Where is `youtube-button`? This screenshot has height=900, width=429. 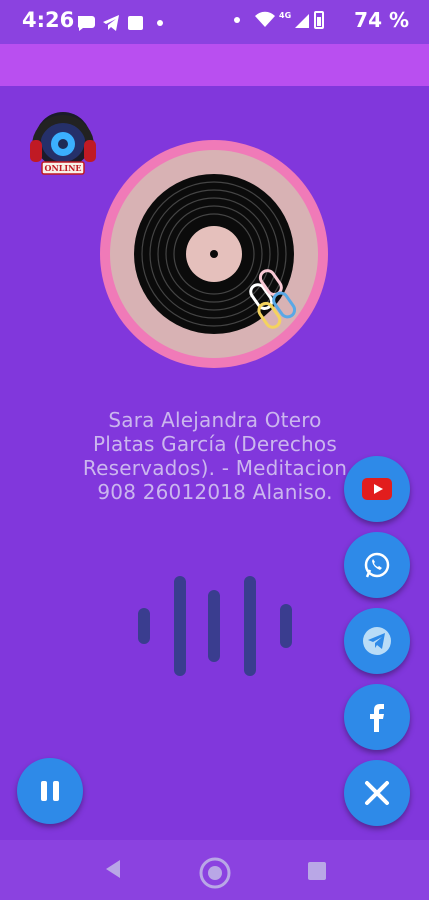
youtube-button is located at coordinates (377, 489).